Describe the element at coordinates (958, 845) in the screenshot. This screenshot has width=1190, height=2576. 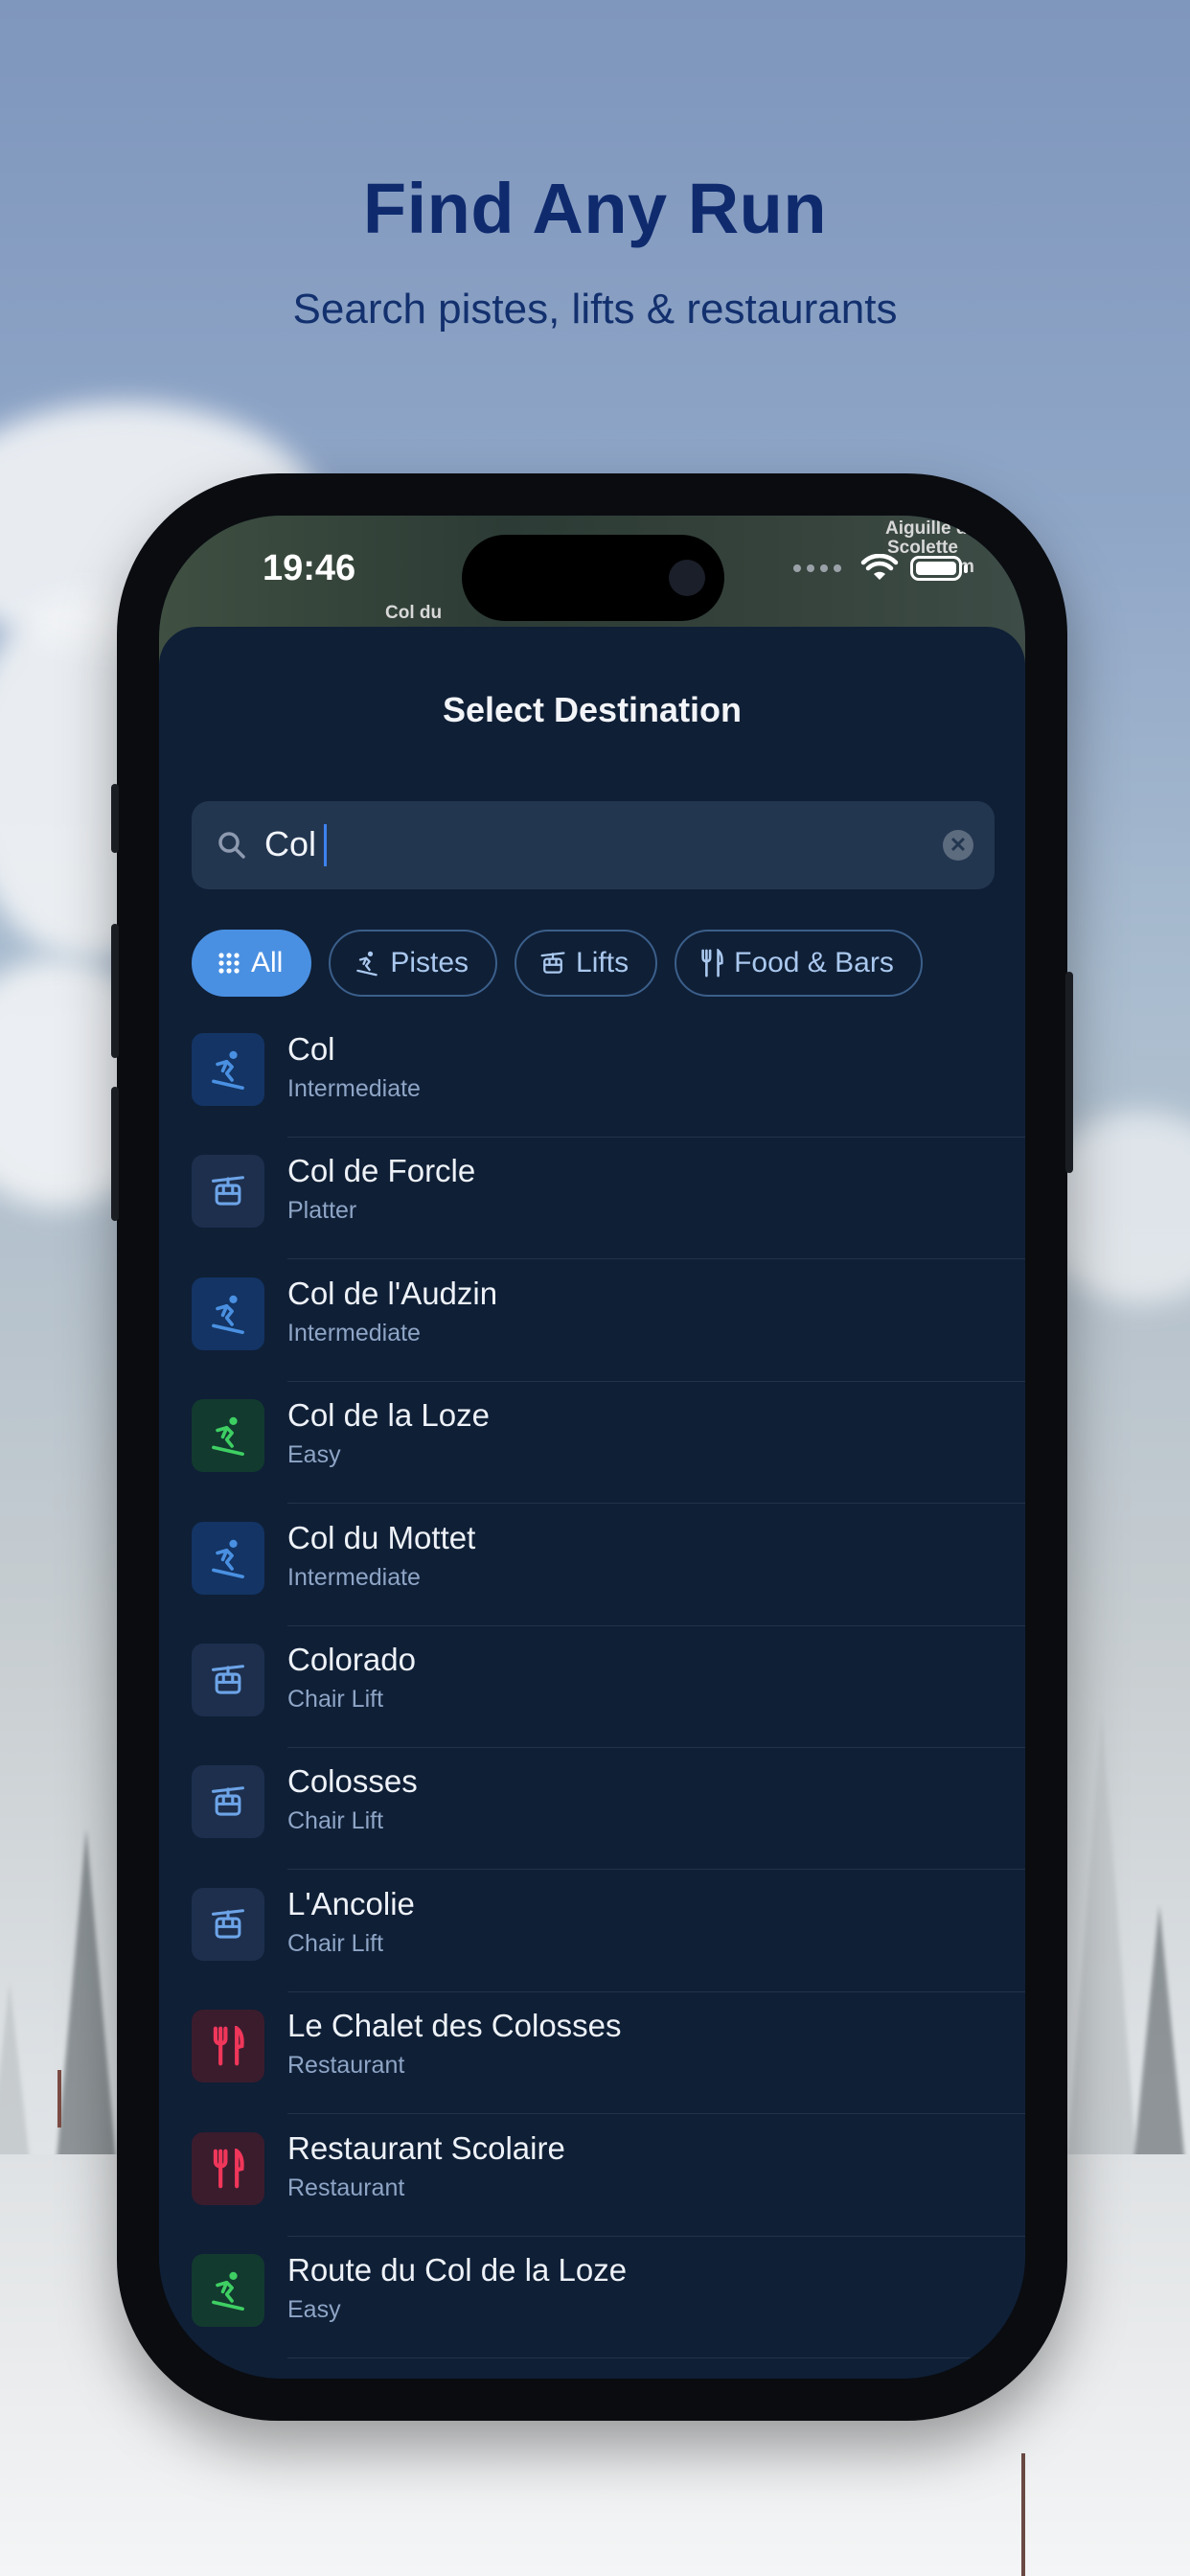
I see `clear-search-icon: ✕` at that location.